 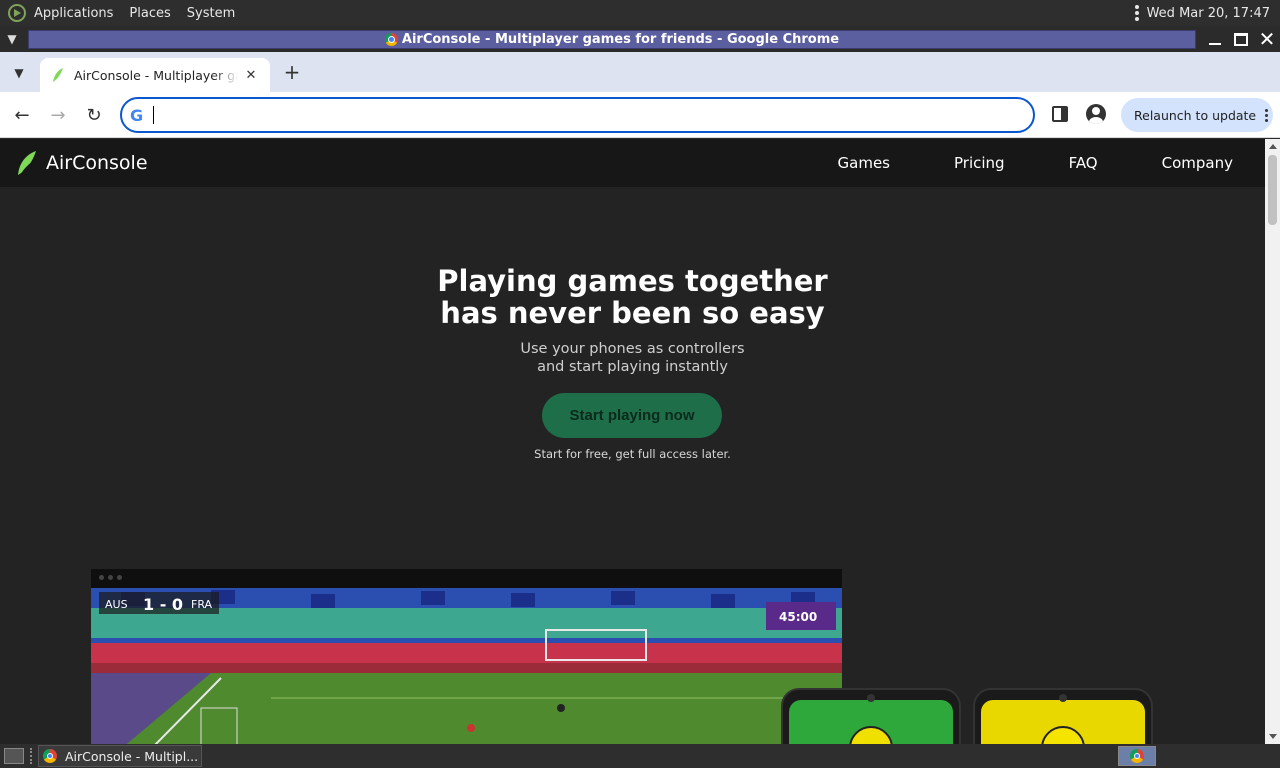 I want to click on game-clock-label: 45:00, so click(x=798, y=617).